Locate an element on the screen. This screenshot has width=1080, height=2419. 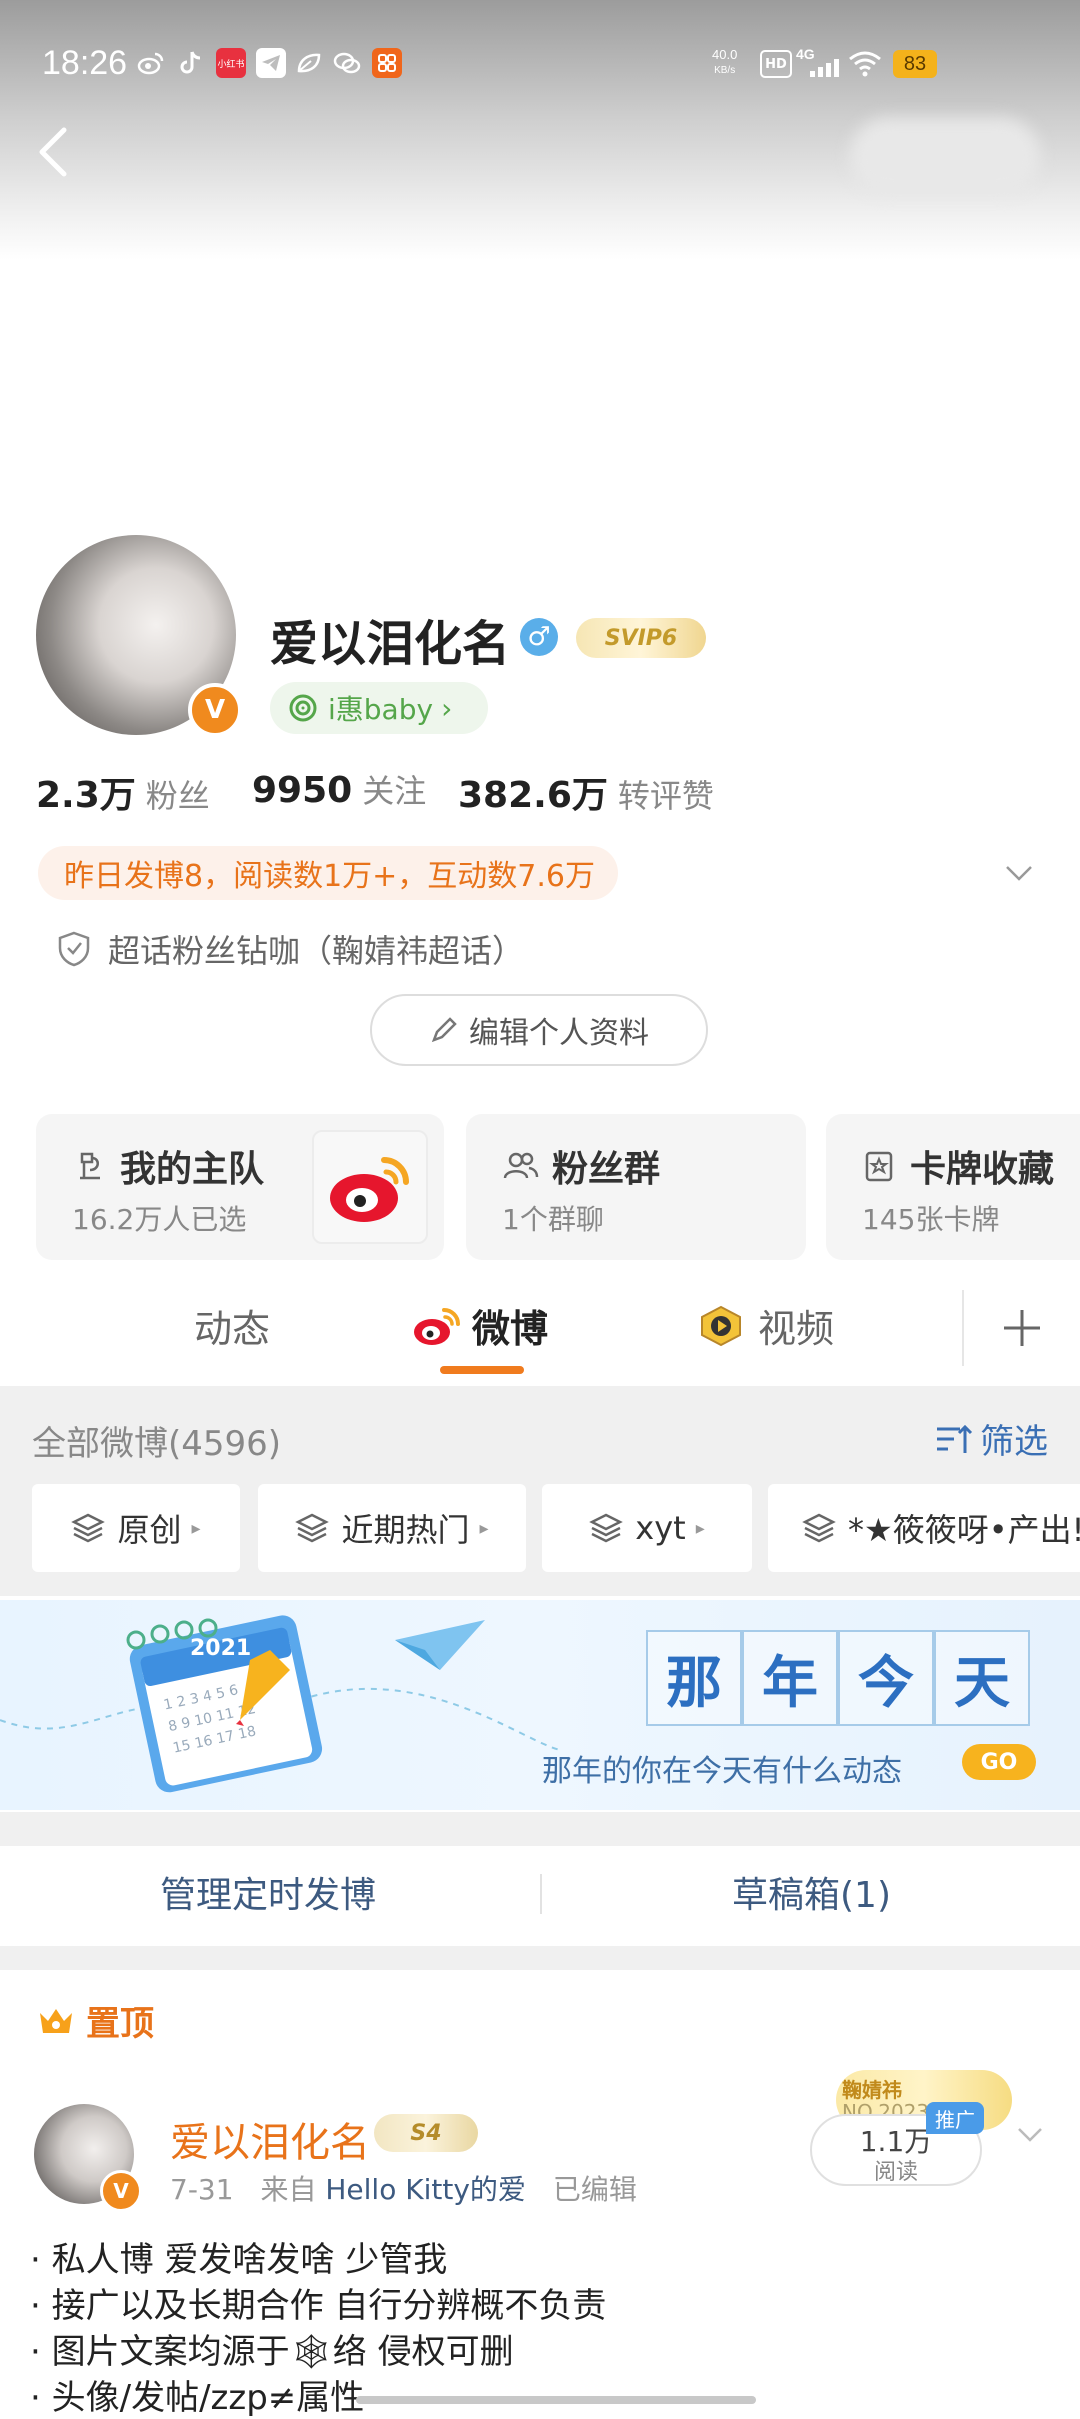
card-card-collection-title: 卡牌收藏 is located at coordinates (958, 1166).